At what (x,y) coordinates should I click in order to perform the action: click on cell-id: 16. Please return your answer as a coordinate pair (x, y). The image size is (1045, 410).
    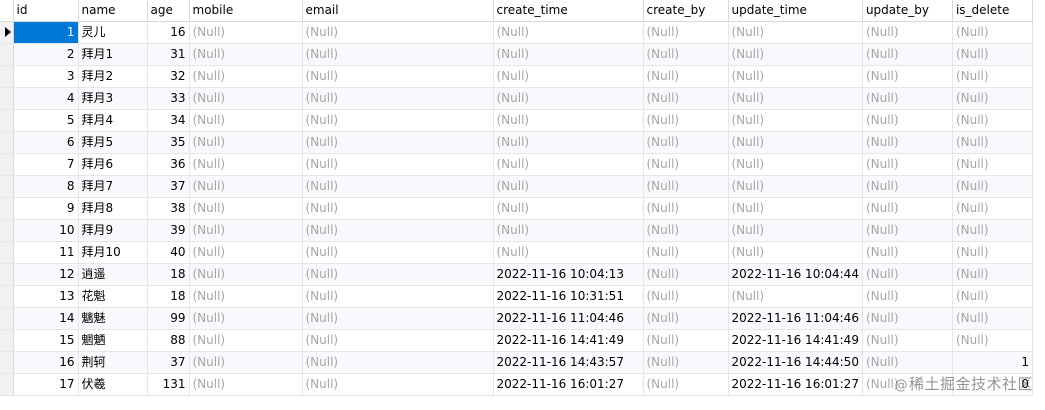
    Looking at the image, I should click on (46, 362).